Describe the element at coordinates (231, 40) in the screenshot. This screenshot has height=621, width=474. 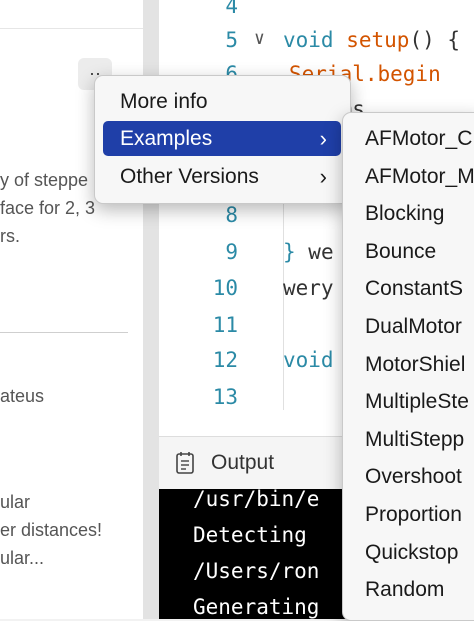
I see `line-number: 5` at that location.